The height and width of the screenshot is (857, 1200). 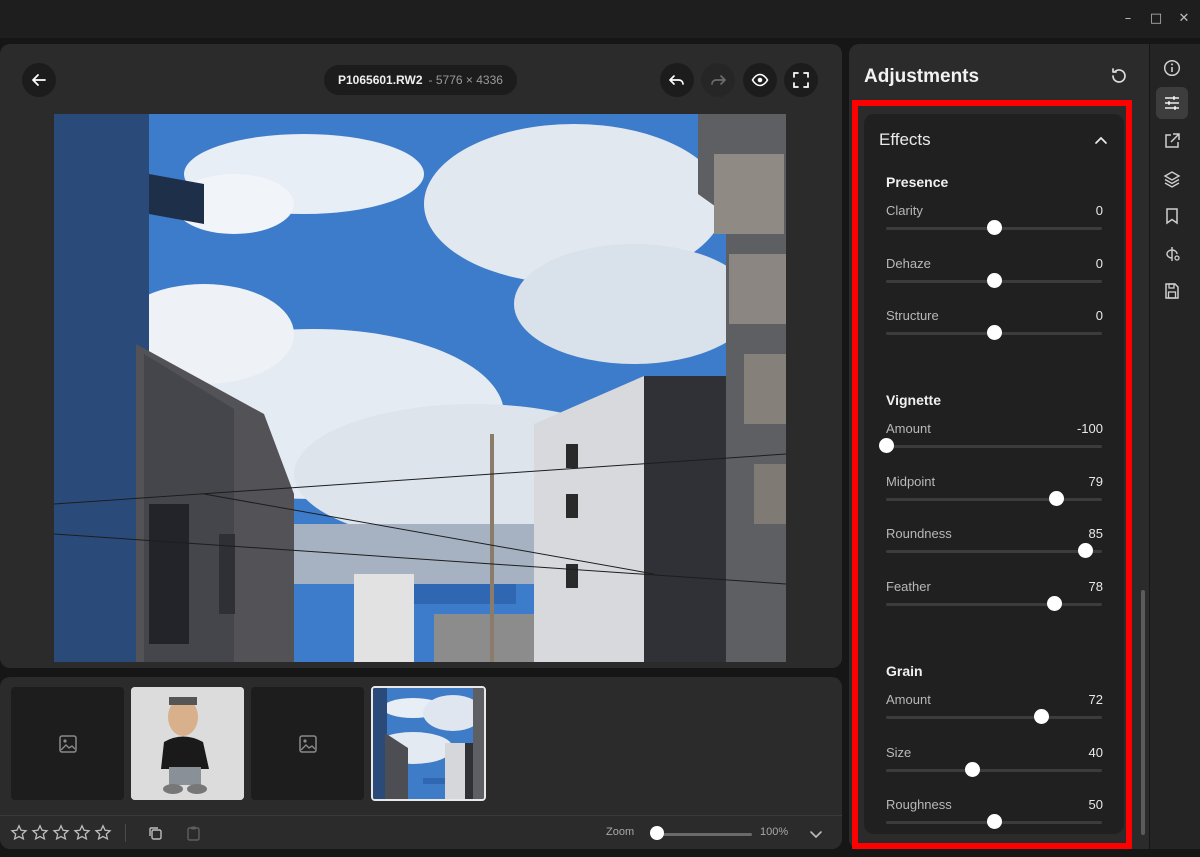 What do you see at coordinates (1143, 712) in the screenshot?
I see `panel-scrollbar` at bounding box center [1143, 712].